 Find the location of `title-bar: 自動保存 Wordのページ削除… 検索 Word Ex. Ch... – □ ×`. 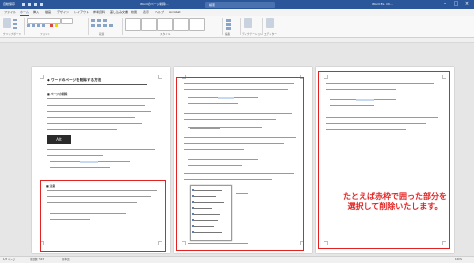

title-bar: 自動保存 Wordのページ削除… 検索 Word Ex. Ch... – □ × is located at coordinates (237, 4).